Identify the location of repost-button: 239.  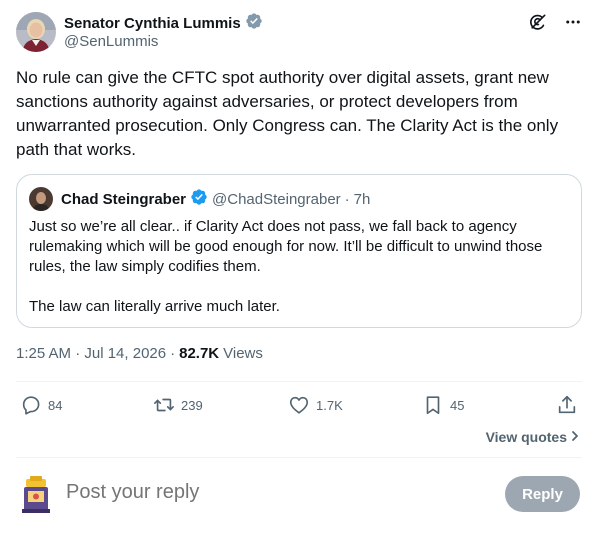
(178, 405).